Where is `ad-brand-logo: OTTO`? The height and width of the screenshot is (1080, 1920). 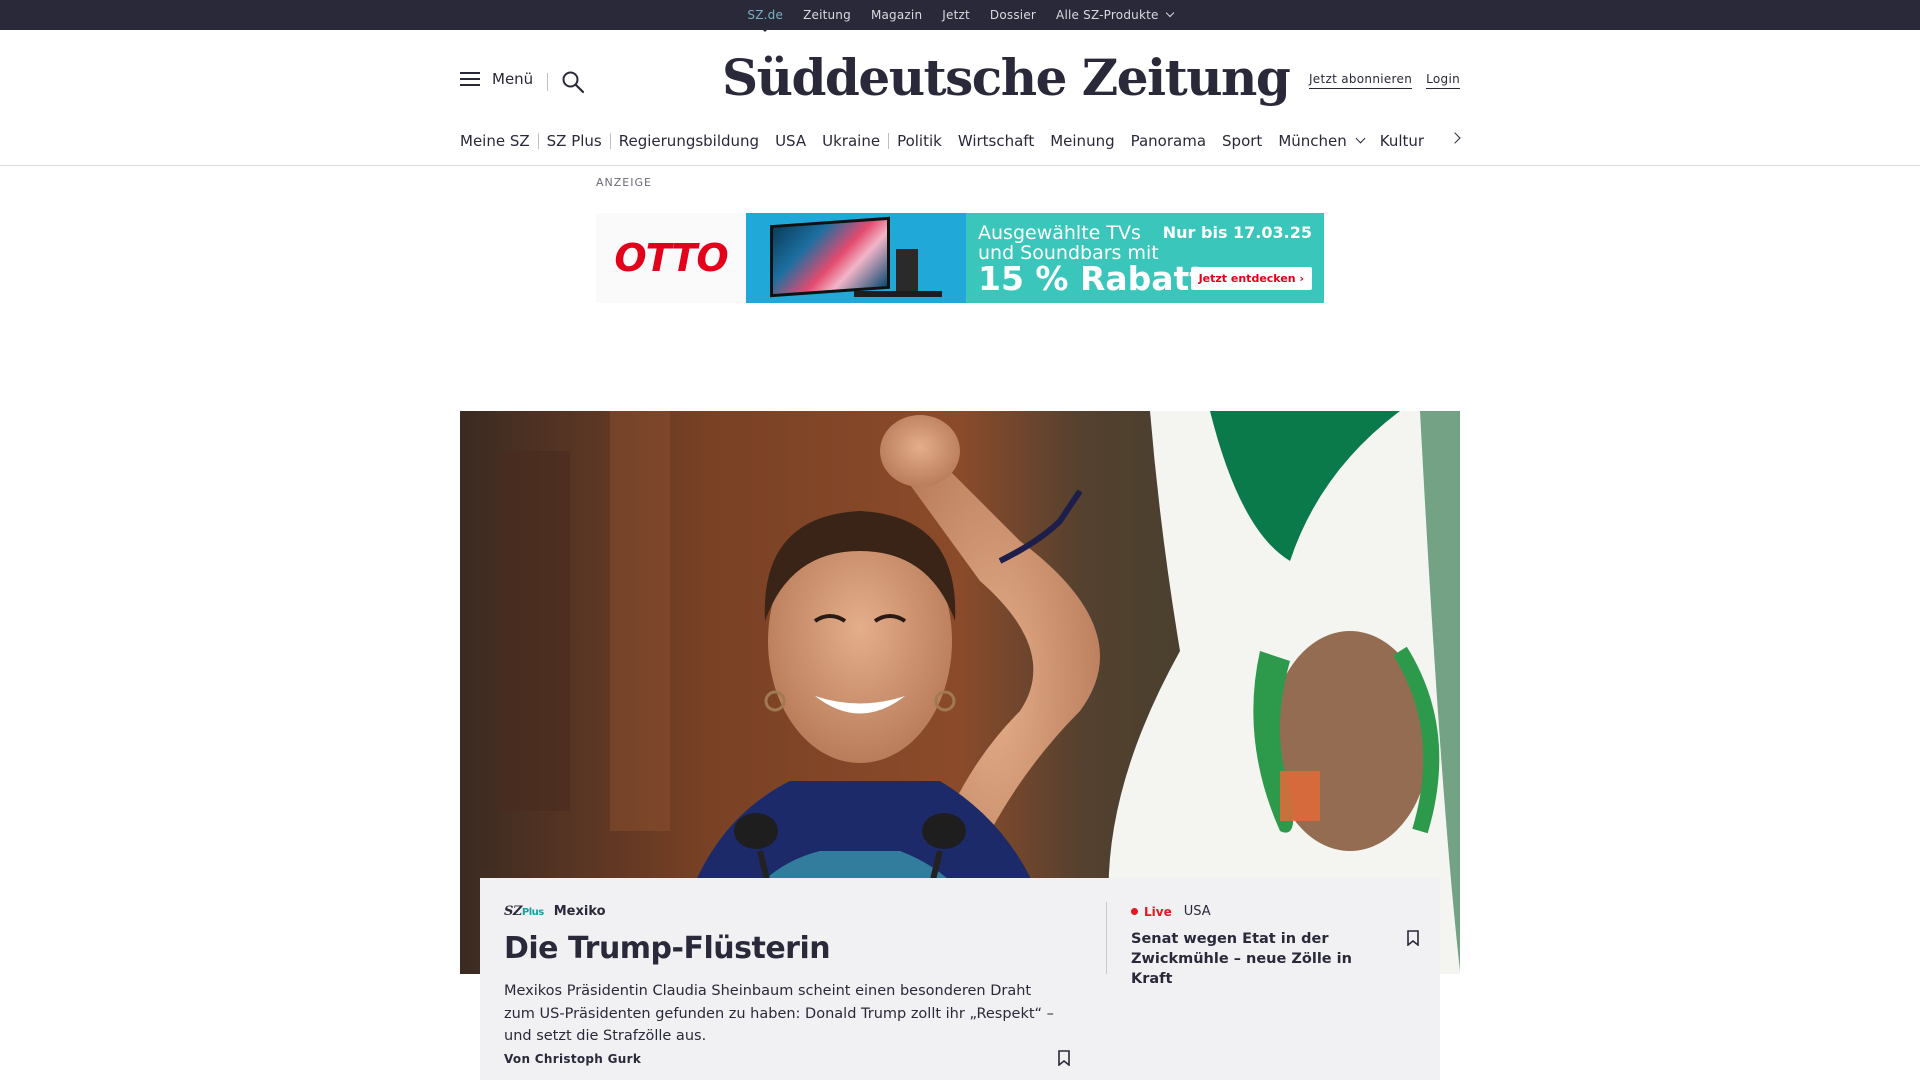 ad-brand-logo: OTTO is located at coordinates (671, 258).